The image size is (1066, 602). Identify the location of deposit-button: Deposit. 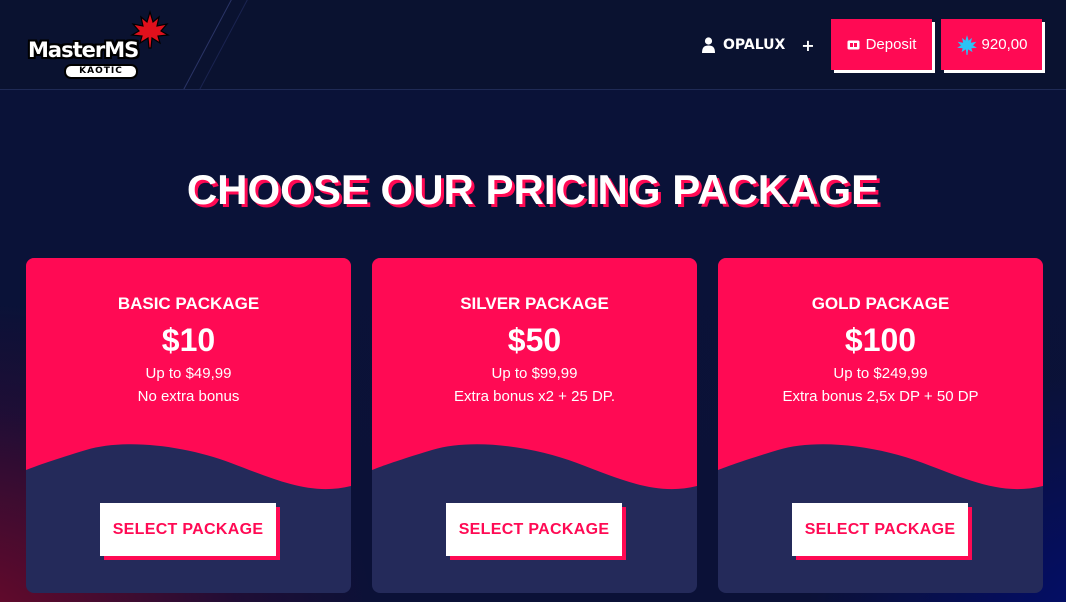
(881, 44).